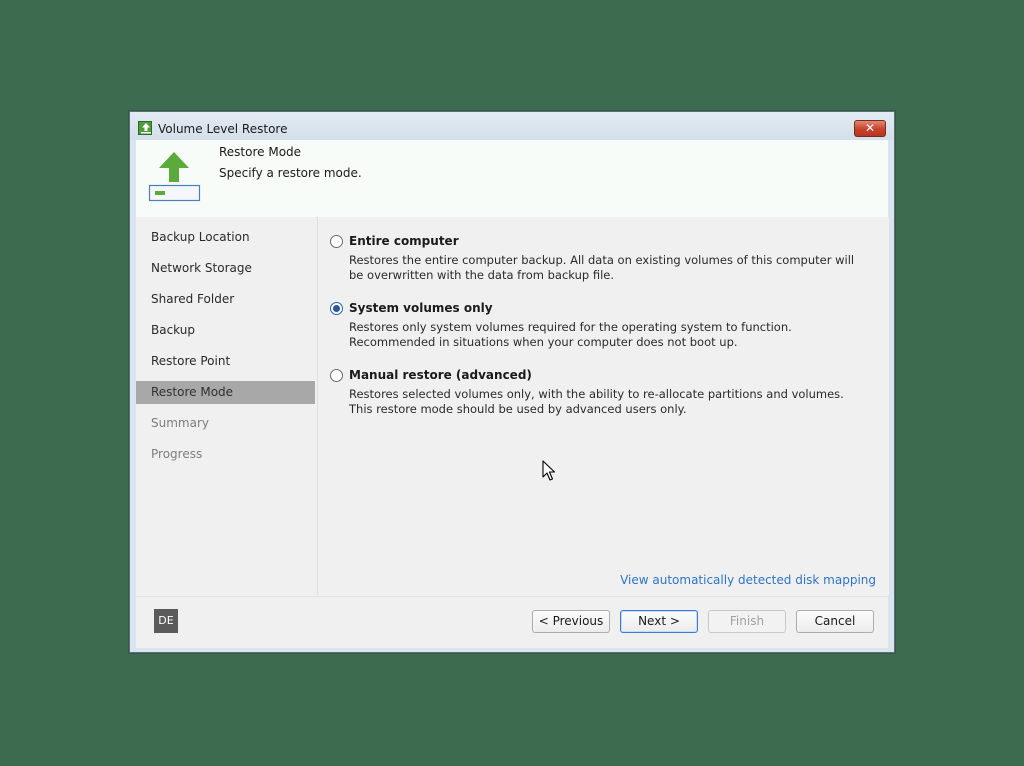 The height and width of the screenshot is (766, 1024). What do you see at coordinates (180, 423) in the screenshot?
I see `sidebar-item-summary: Summary` at bounding box center [180, 423].